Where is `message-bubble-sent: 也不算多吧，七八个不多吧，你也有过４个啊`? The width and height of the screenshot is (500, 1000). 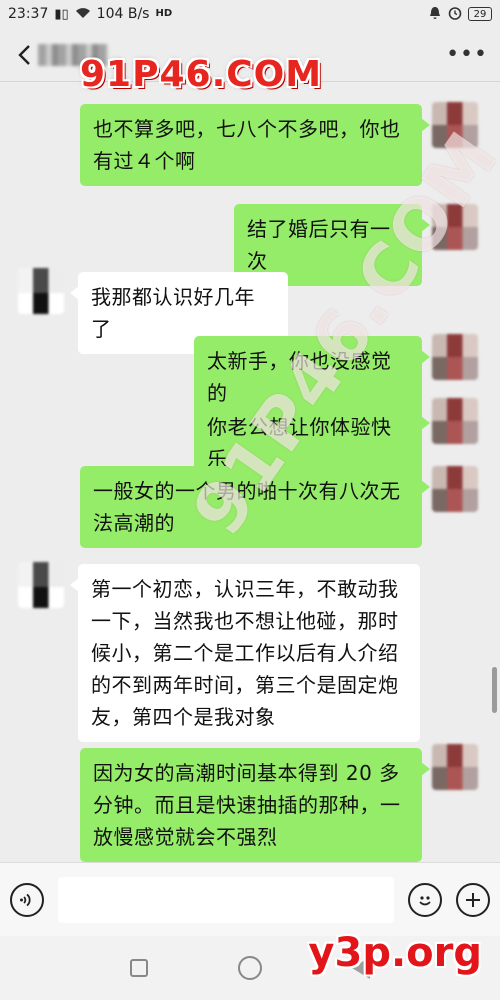 message-bubble-sent: 也不算多吧，七八个不多吧，你也有过４个啊 is located at coordinates (255, 145).